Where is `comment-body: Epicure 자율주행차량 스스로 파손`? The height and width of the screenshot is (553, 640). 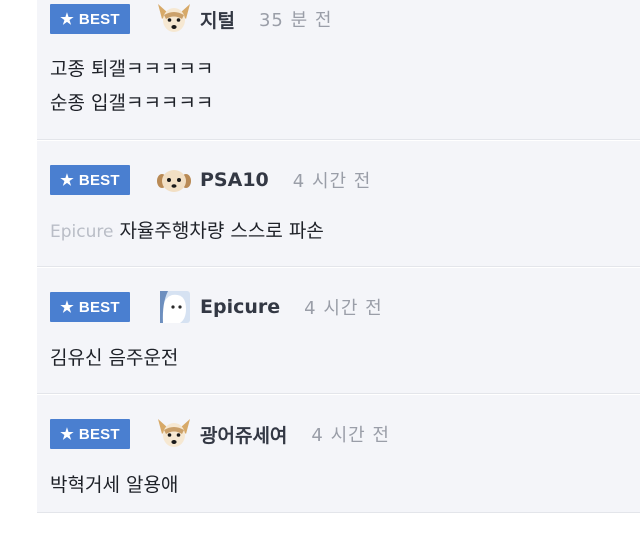
comment-body: Epicure 자율주행차량 스스로 파손 is located at coordinates (187, 231).